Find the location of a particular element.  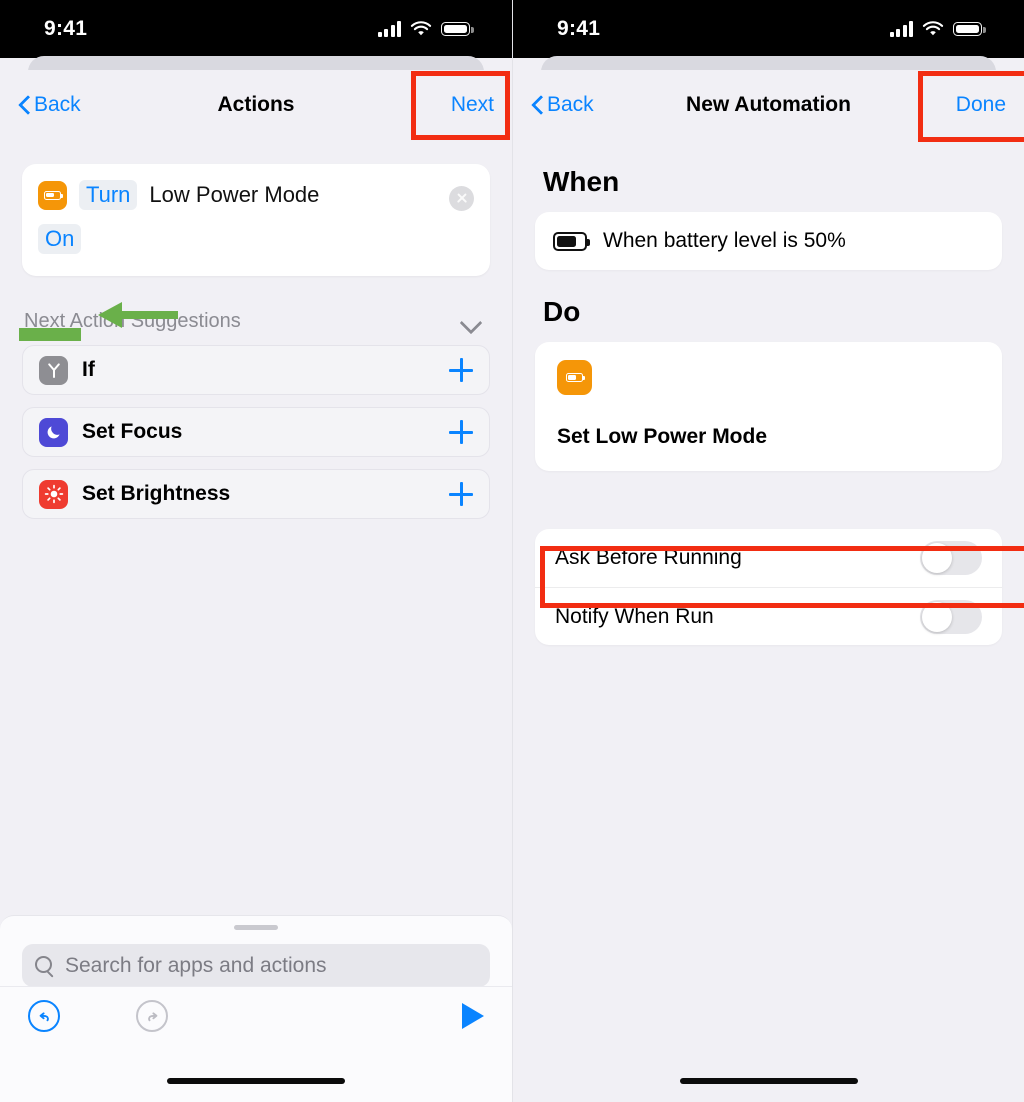

editor-toolbar is located at coordinates (256, 1015).